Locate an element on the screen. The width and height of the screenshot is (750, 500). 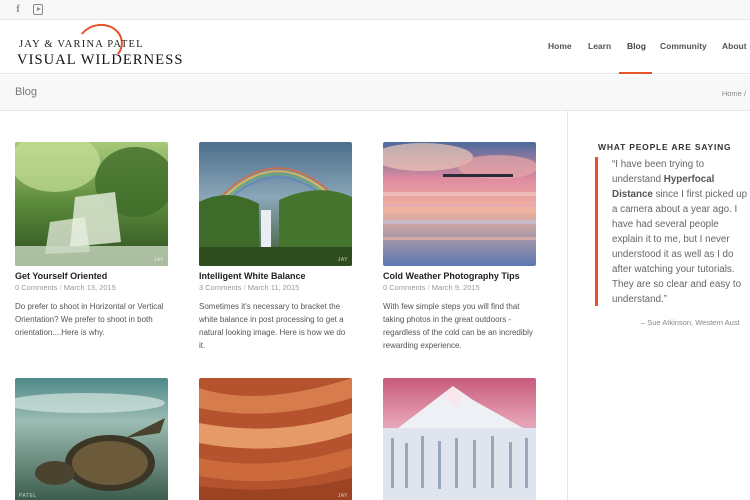
youtube-icon is located at coordinates (38, 10).